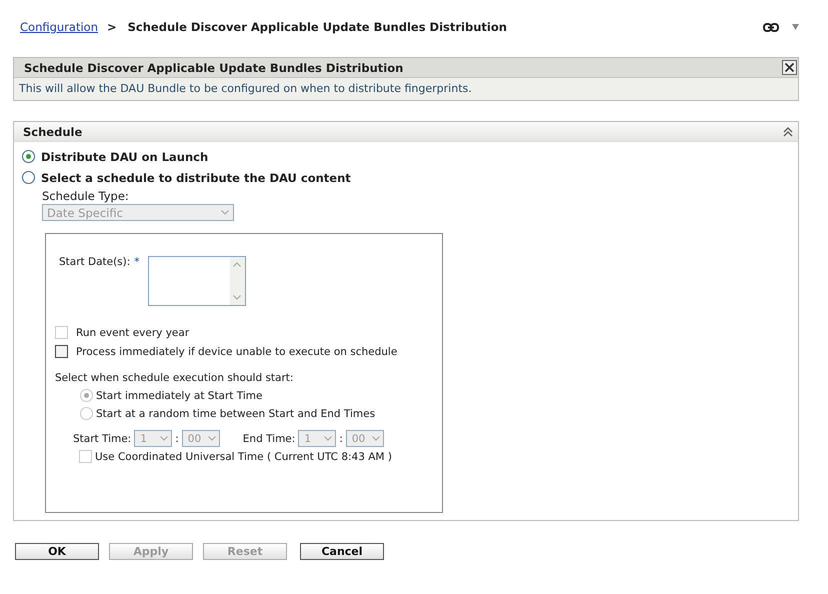 This screenshot has height=594, width=828. I want to click on dialog-button: OK, so click(57, 551).